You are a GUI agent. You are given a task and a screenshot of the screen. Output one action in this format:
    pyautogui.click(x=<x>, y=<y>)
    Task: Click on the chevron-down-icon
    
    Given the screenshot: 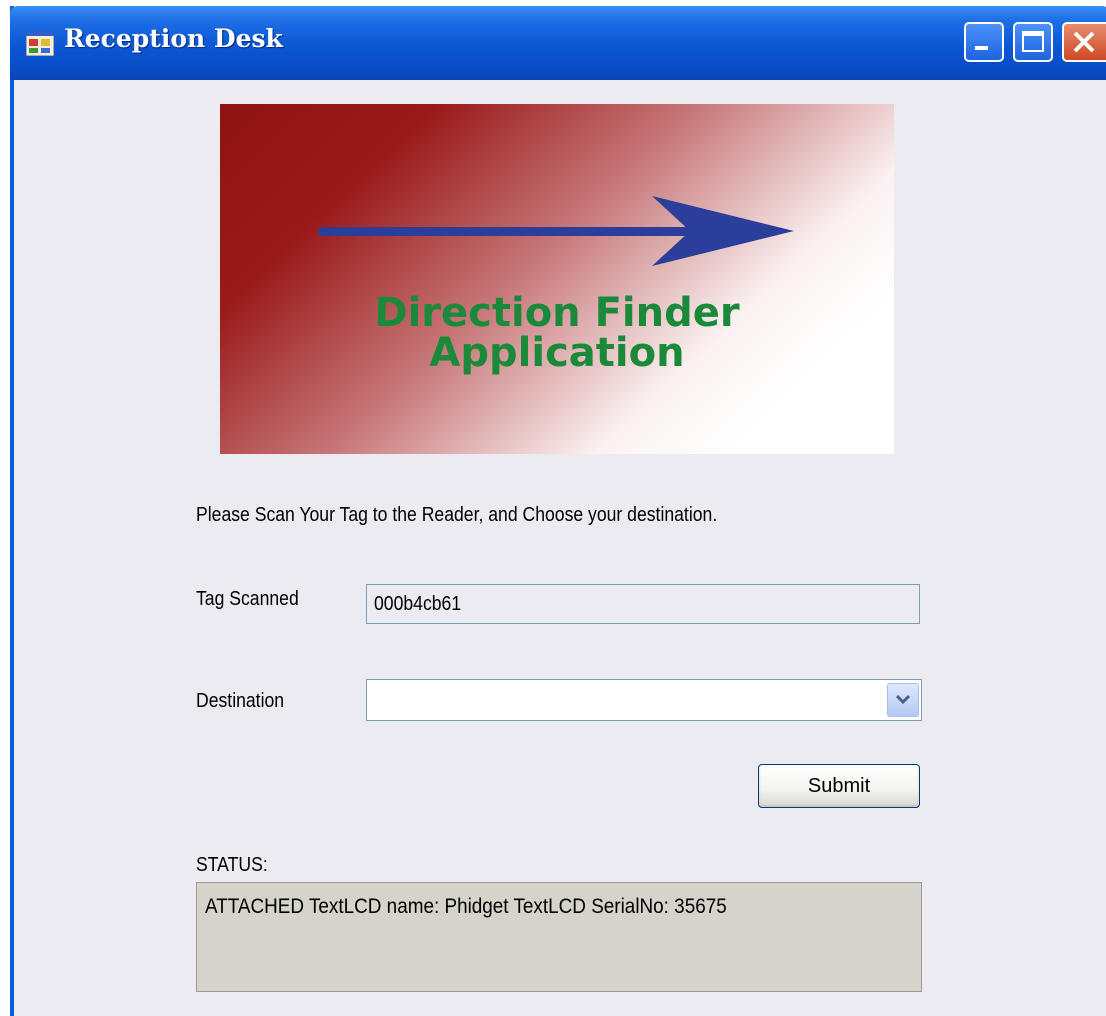 What is the action you would take?
    pyautogui.click(x=903, y=699)
    